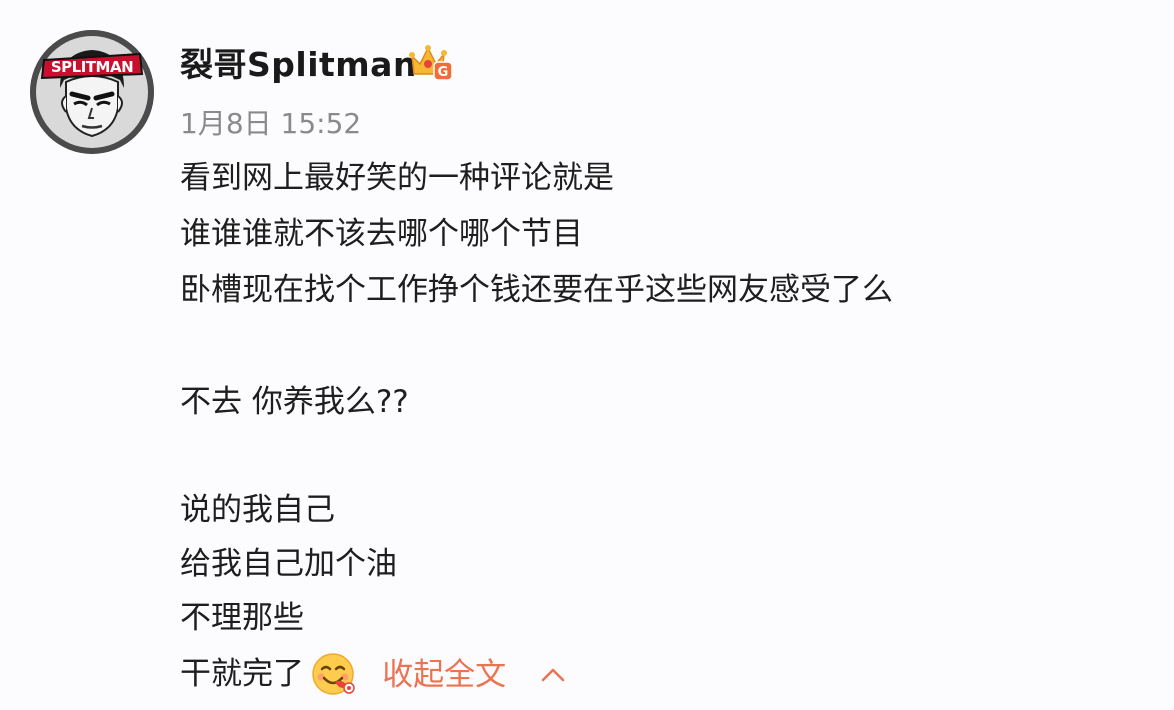  What do you see at coordinates (553, 674) in the screenshot?
I see `chevron-up-icon` at bounding box center [553, 674].